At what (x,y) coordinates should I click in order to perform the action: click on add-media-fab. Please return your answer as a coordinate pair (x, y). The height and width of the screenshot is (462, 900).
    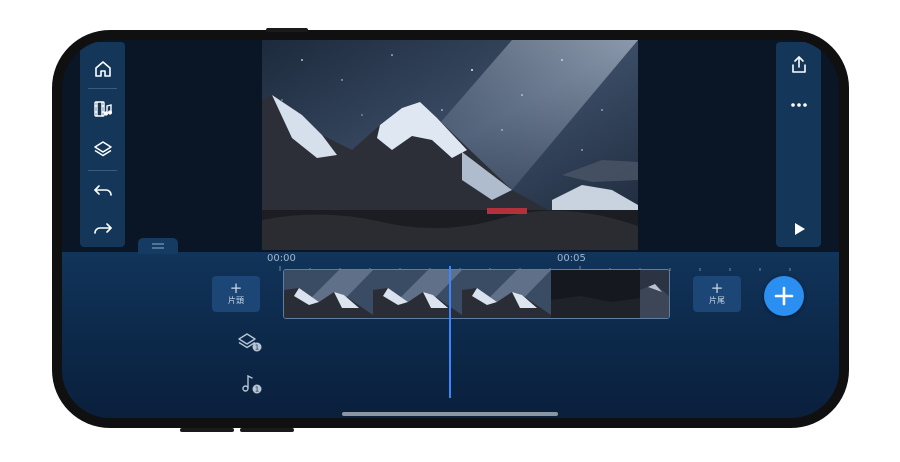
    Looking at the image, I should click on (784, 296).